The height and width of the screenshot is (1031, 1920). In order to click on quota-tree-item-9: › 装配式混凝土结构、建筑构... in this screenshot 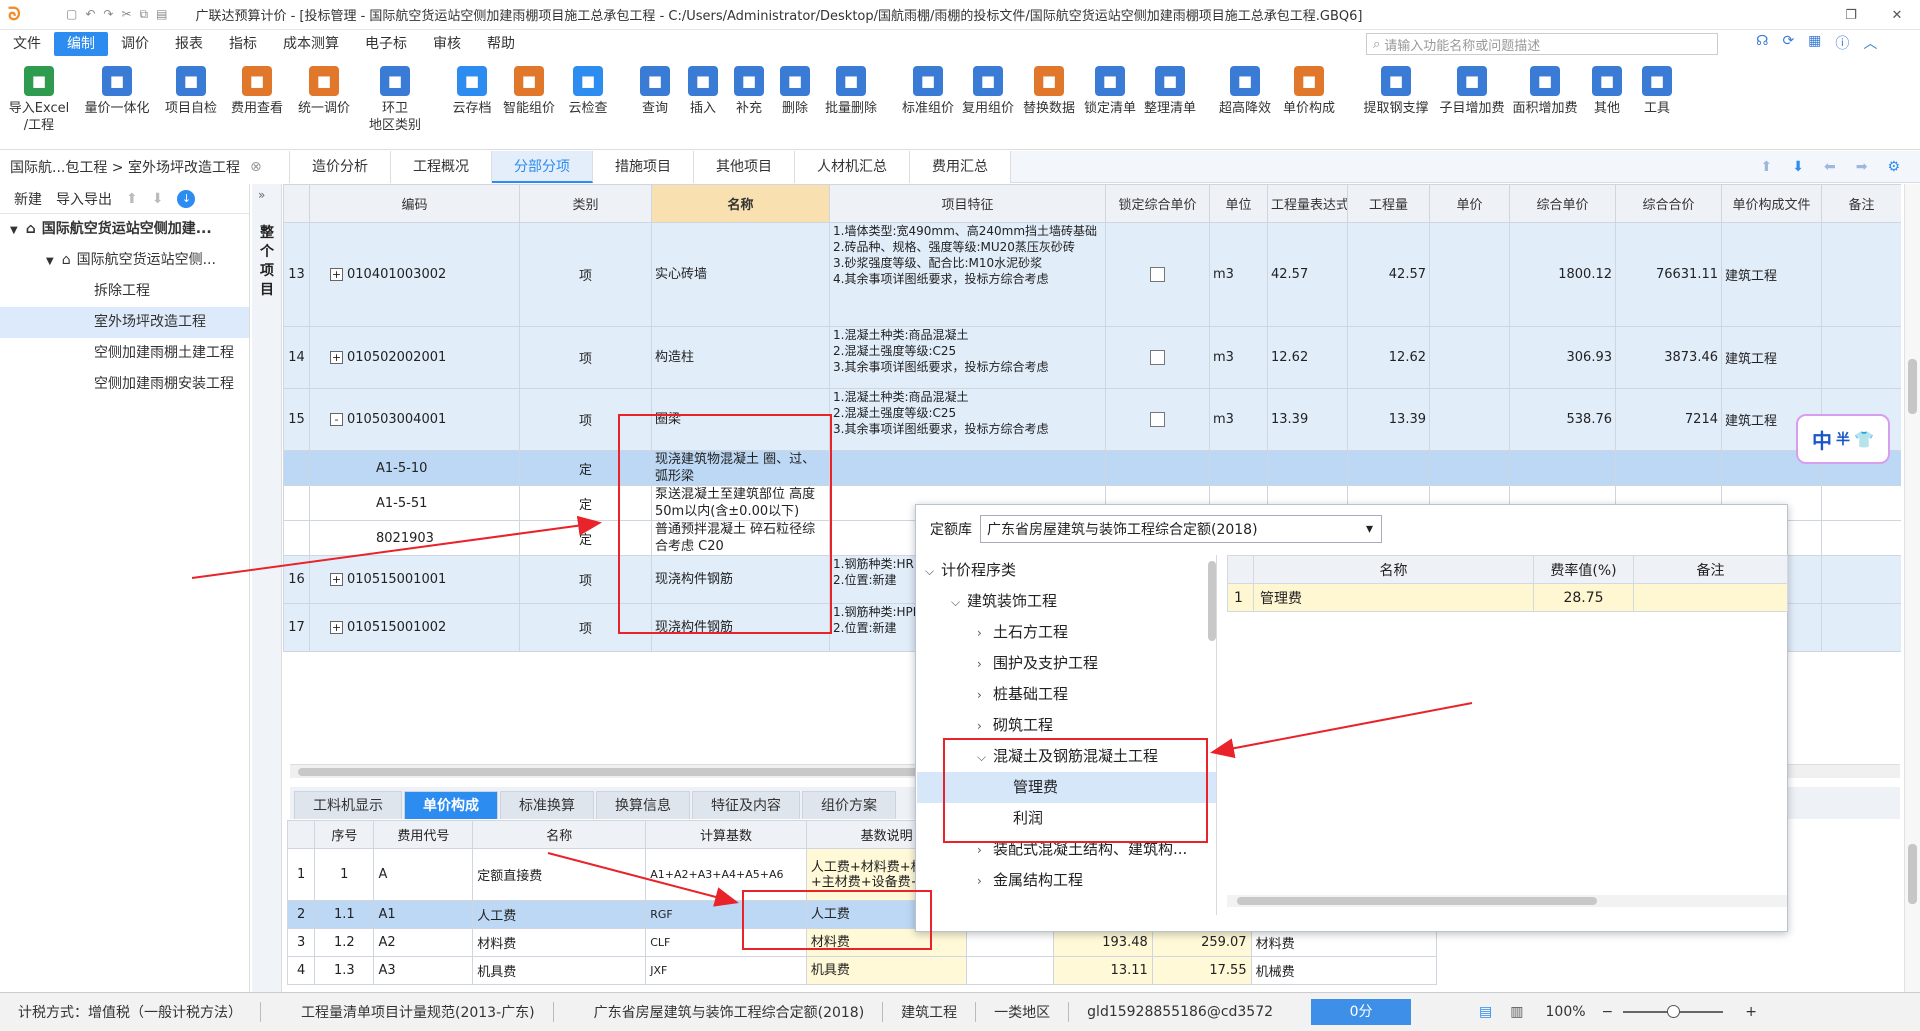, I will do `click(1066, 849)`.